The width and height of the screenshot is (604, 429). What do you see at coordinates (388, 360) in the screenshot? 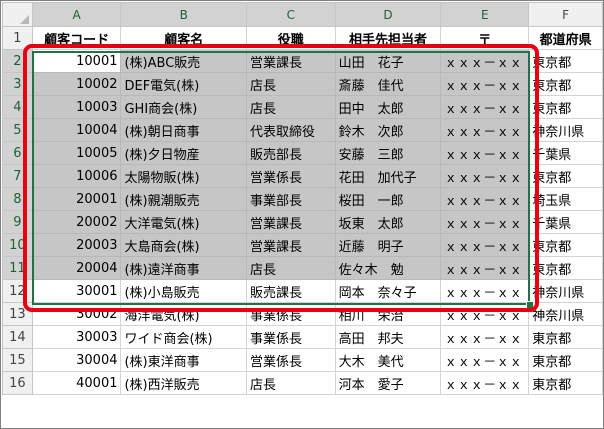
I see `cell-d15: 大木 美代` at bounding box center [388, 360].